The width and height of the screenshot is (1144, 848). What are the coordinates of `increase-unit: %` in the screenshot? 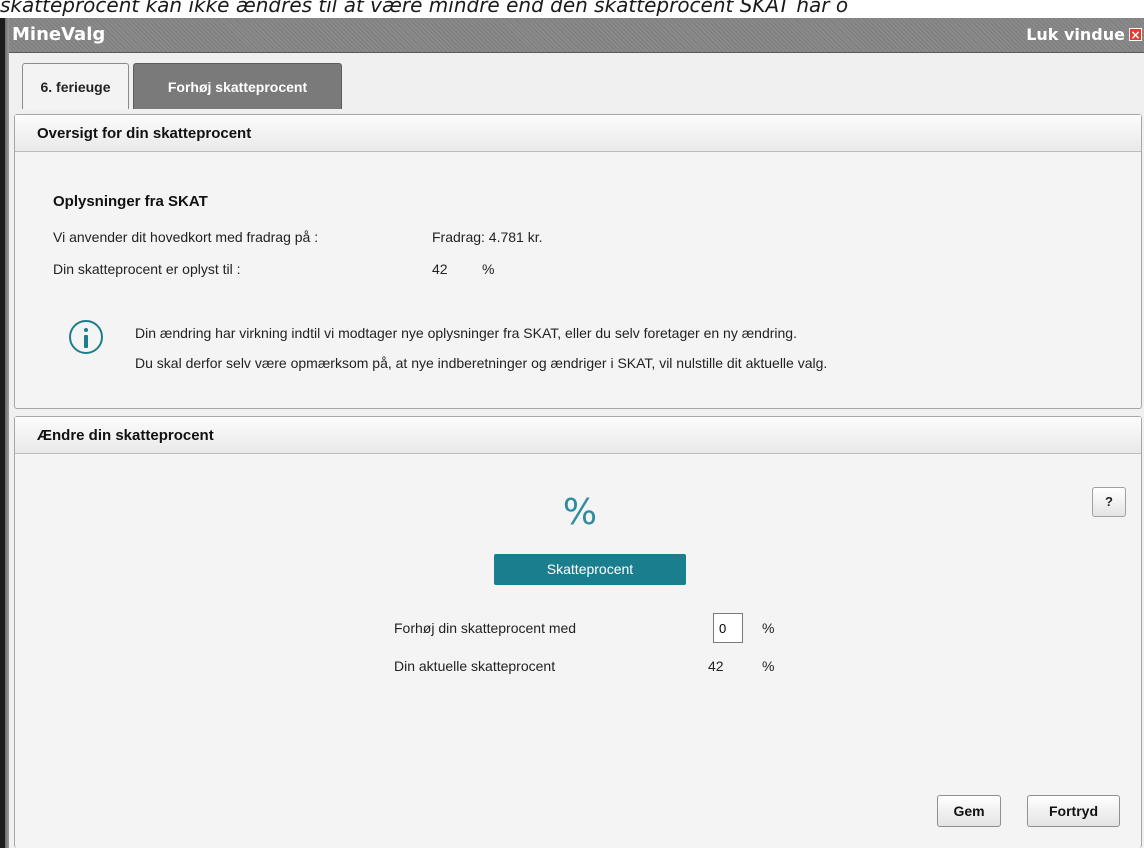 It's located at (768, 628).